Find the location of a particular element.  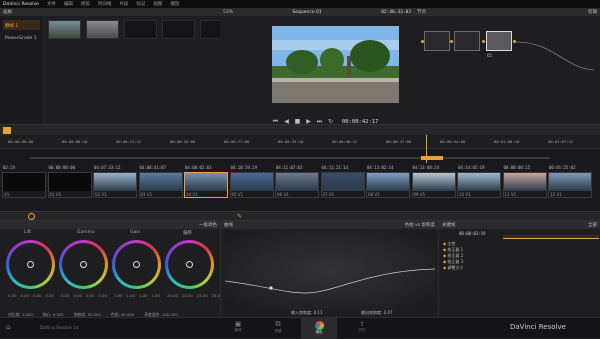

page-edit: ⧉ 剪辑 is located at coordinates (278, 327).